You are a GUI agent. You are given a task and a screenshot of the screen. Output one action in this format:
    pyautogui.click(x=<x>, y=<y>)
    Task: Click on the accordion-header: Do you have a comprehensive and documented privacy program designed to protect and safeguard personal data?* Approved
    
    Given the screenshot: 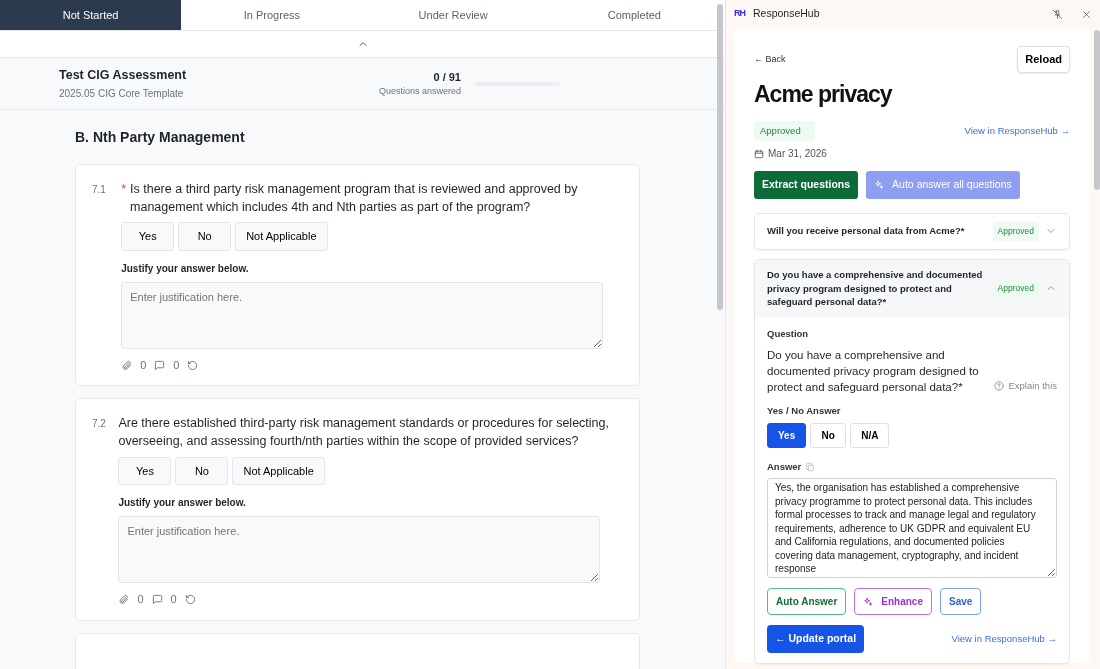 What is the action you would take?
    pyautogui.click(x=912, y=288)
    